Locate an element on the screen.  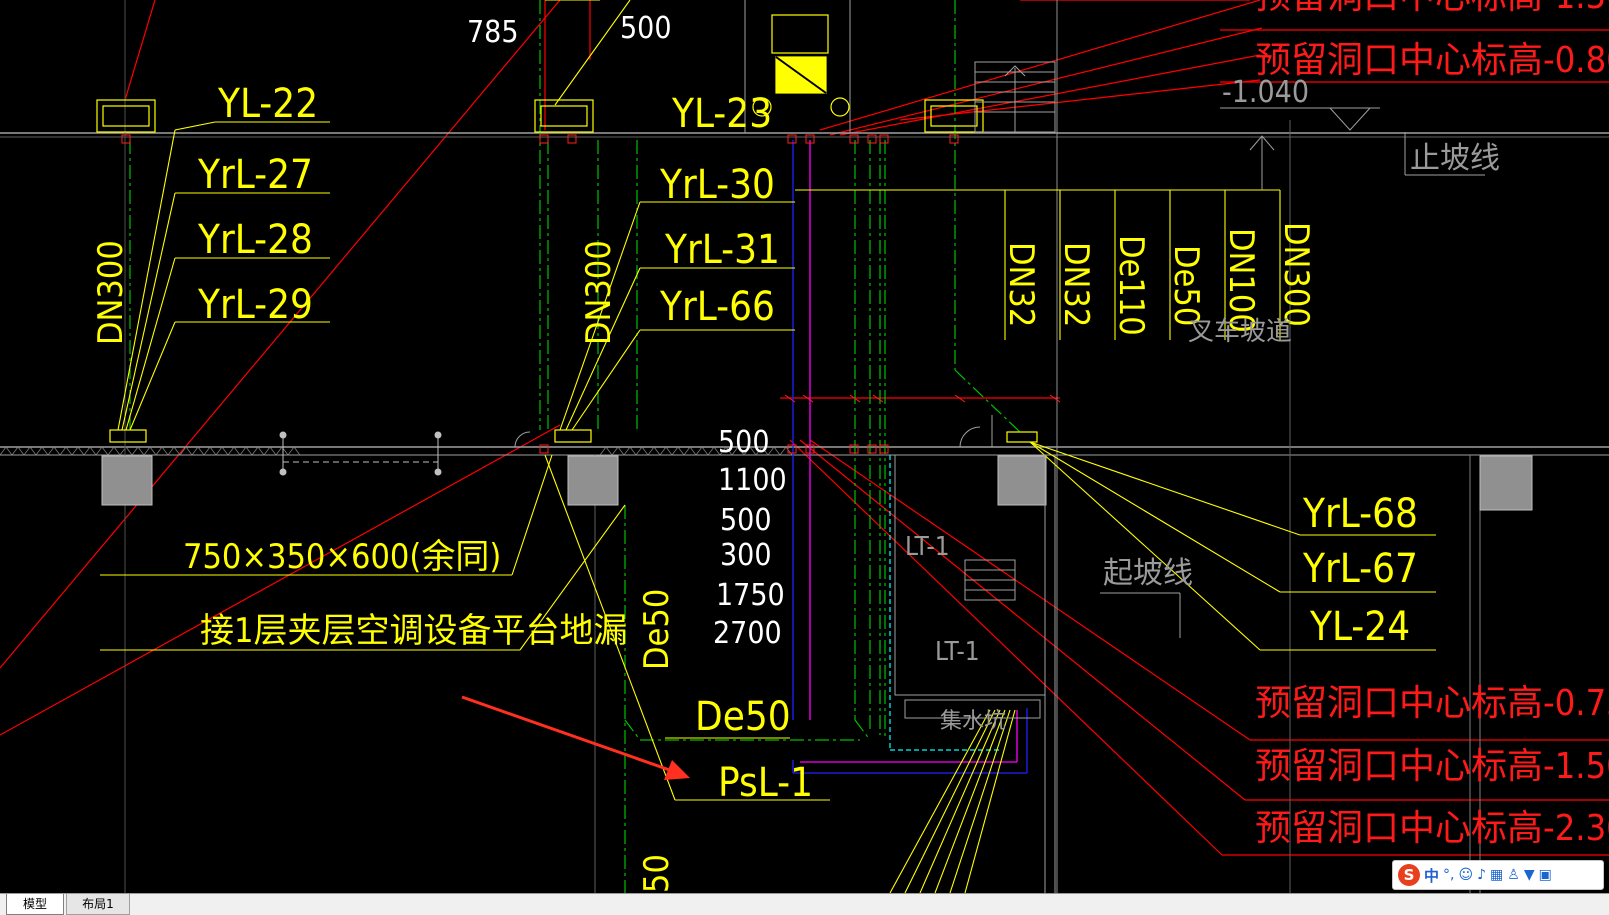
keyboard-icon: ▦ is located at coordinates (1496, 875).